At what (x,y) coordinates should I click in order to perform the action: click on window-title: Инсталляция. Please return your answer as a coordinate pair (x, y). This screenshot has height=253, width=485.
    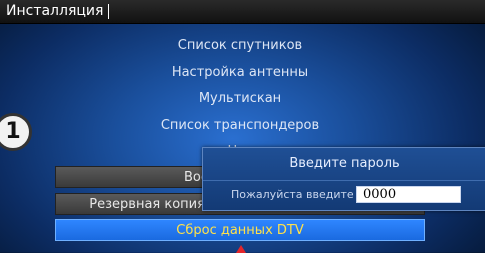
    Looking at the image, I should click on (55, 11).